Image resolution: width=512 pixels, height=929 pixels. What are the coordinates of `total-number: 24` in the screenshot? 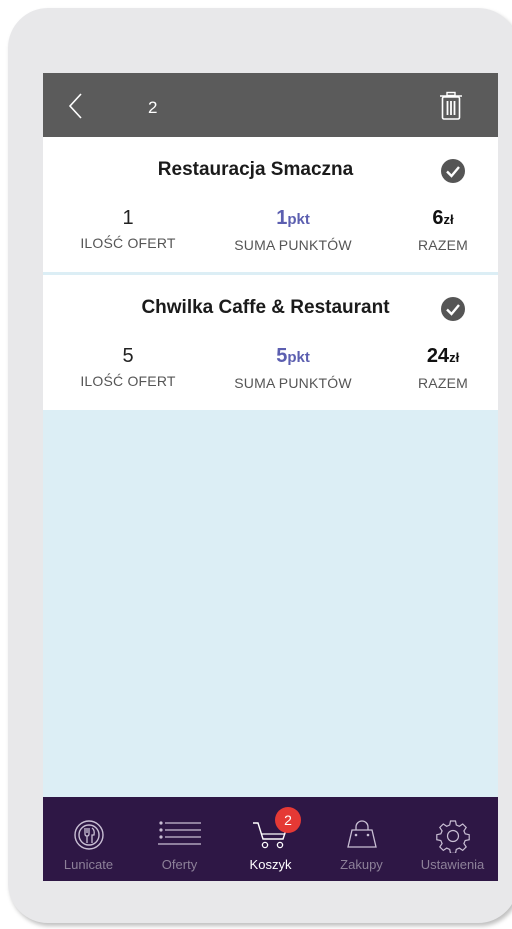 It's located at (438, 356).